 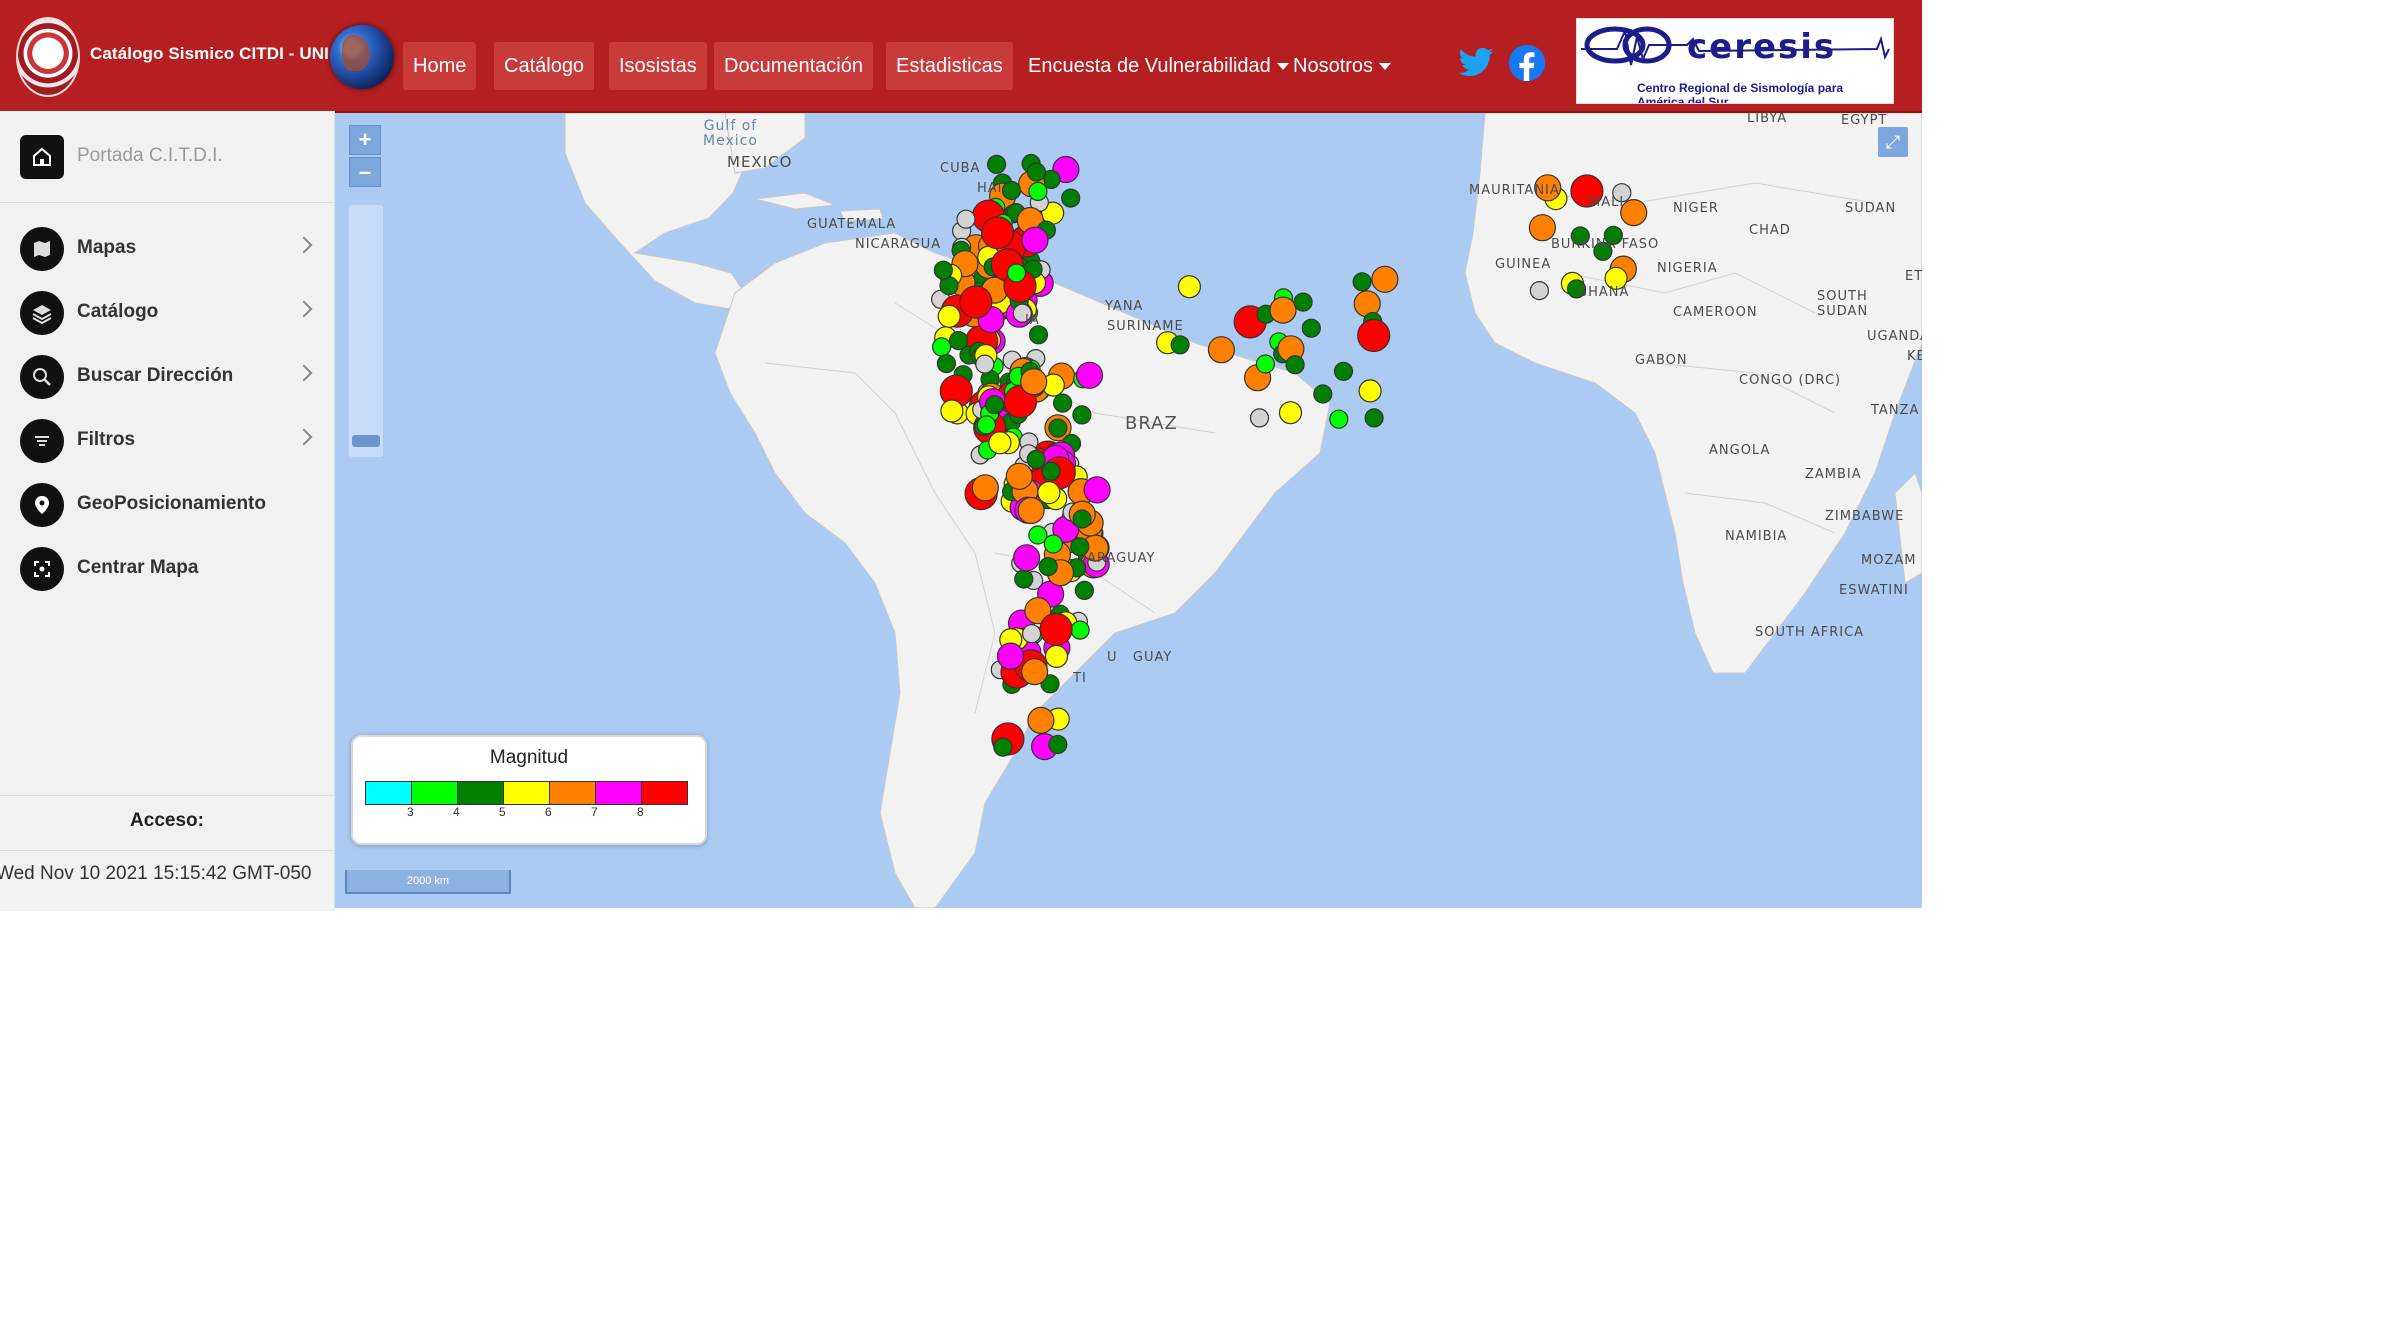 I want to click on nav-home: Home, so click(x=440, y=66).